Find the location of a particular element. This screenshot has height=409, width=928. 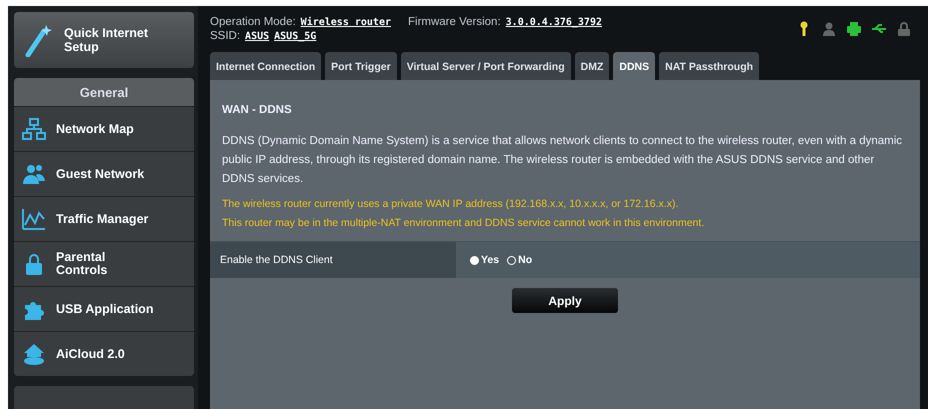

ssid-link: ASUS_5G is located at coordinates (295, 36).